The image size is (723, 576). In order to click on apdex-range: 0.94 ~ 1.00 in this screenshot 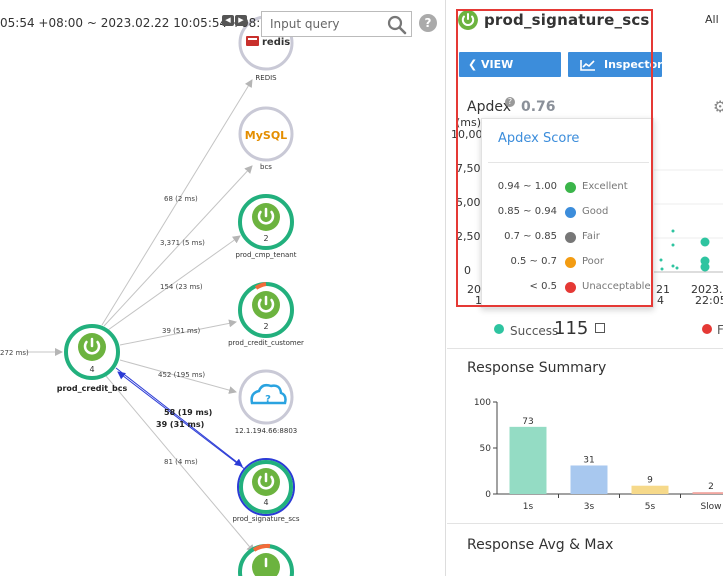, I will do `click(527, 186)`.